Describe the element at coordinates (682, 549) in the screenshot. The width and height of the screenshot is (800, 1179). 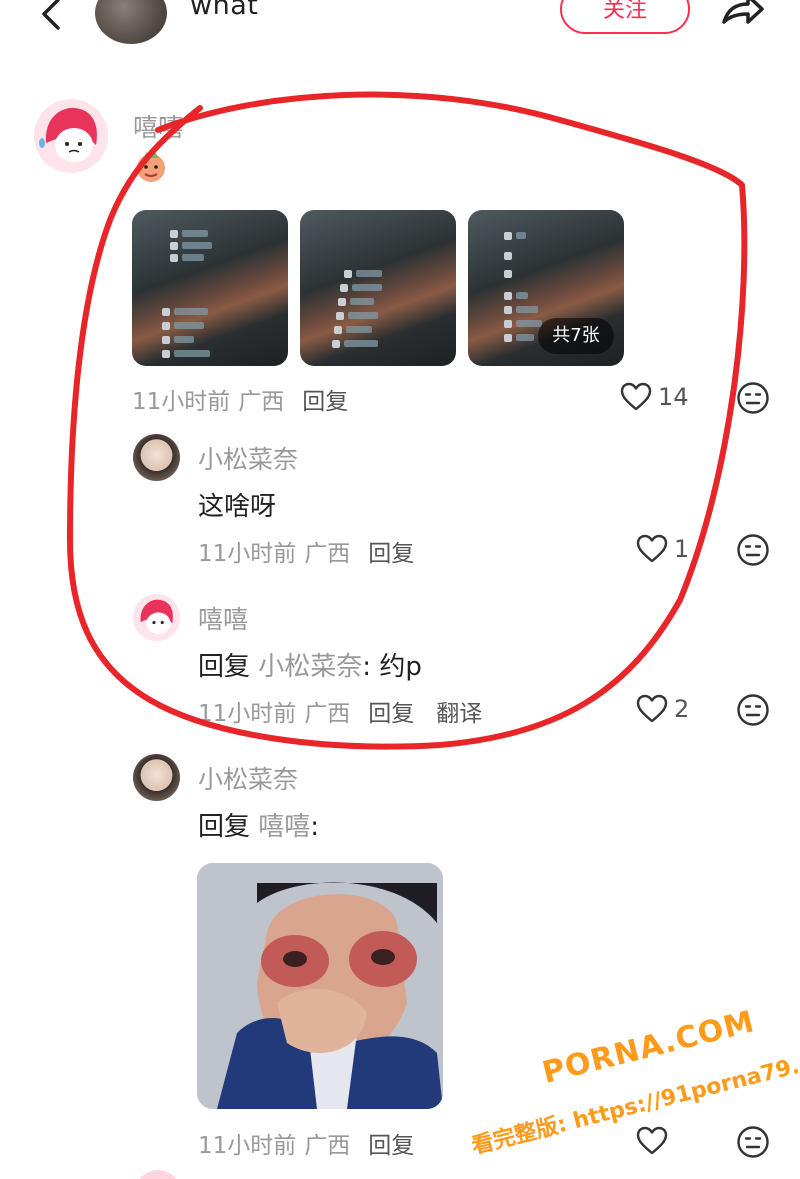
I see `like-count: 1` at that location.